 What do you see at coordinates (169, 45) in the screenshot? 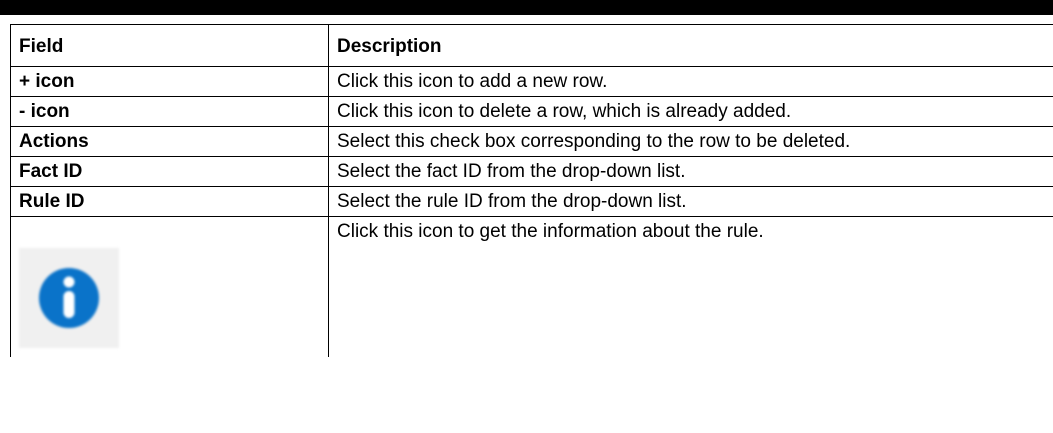
I see `field-column-header: Field` at bounding box center [169, 45].